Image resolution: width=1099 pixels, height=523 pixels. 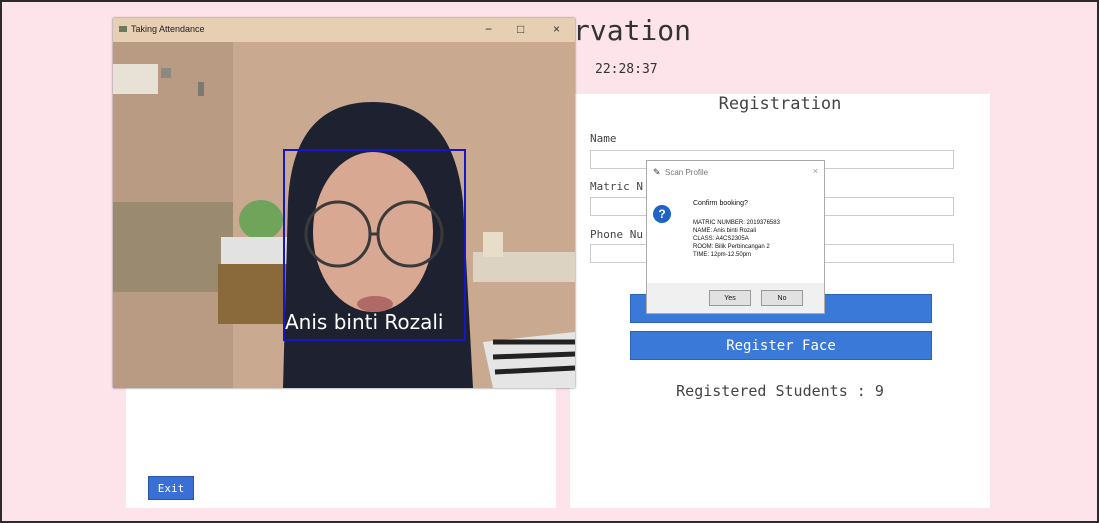 I want to click on dialog-message: Confirm booking?, so click(x=720, y=203).